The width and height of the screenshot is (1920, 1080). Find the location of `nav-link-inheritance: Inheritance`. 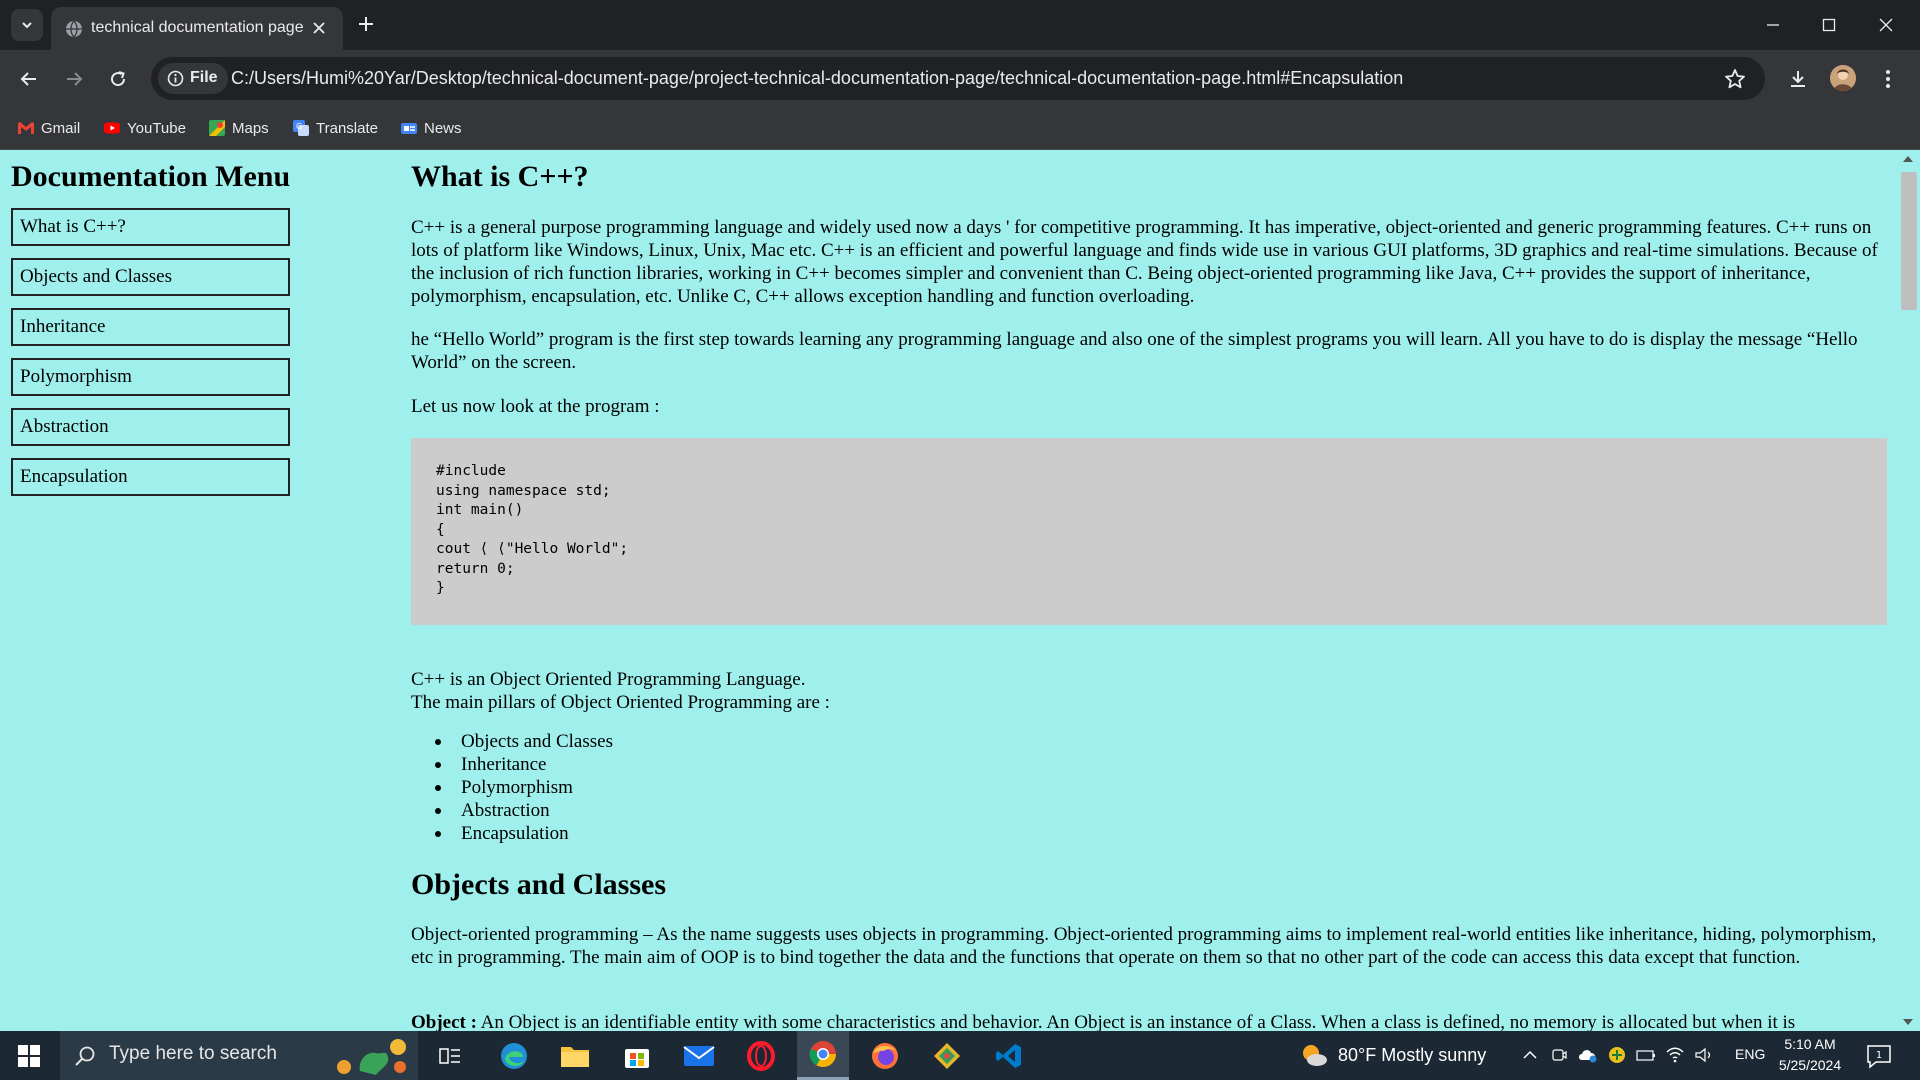

nav-link-inheritance: Inheritance is located at coordinates (150, 327).